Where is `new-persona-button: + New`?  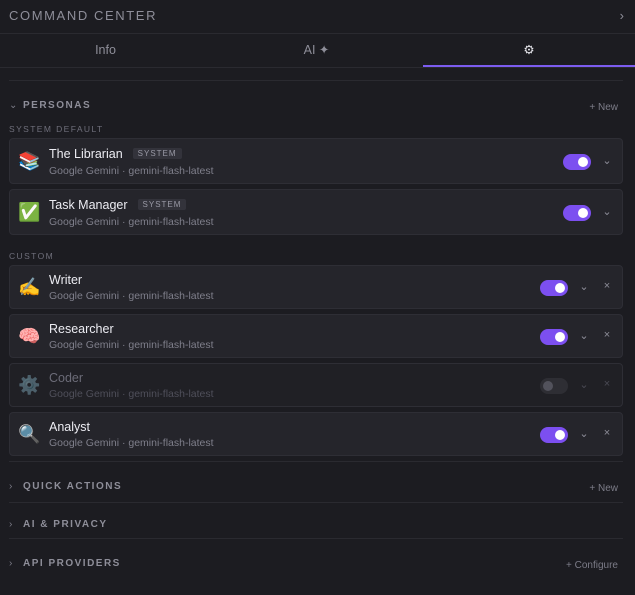
new-persona-button: + New is located at coordinates (603, 107).